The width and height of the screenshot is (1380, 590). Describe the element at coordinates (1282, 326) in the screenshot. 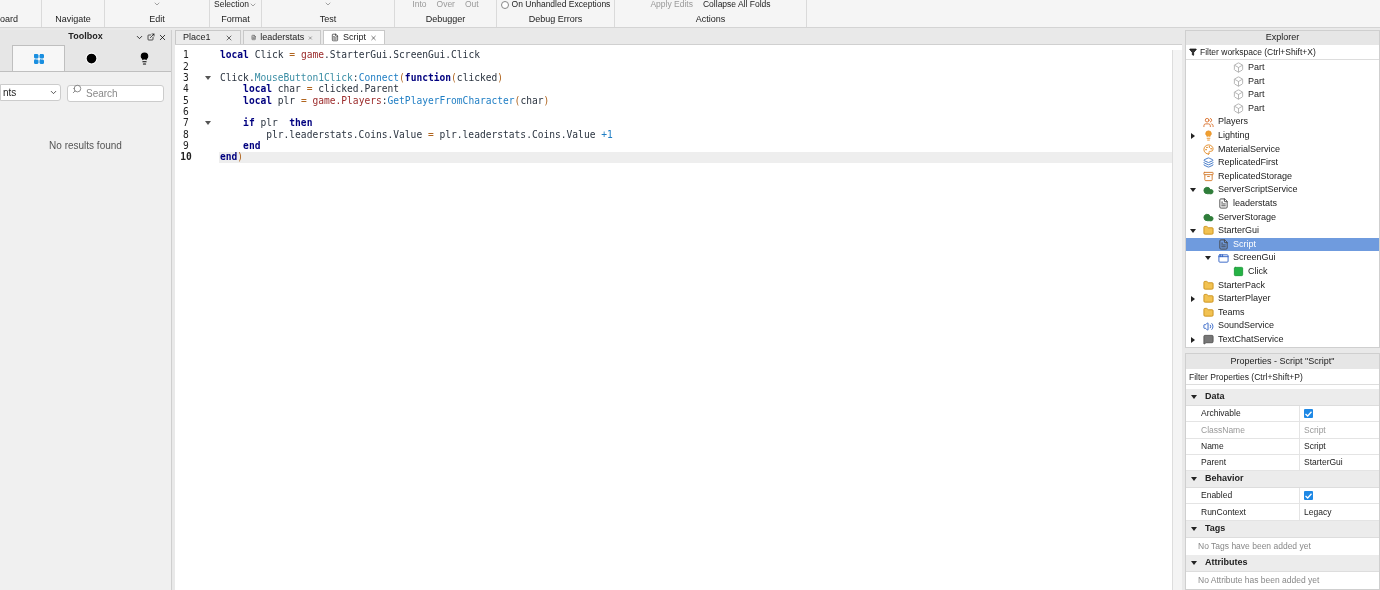

I see `tree-item: SoundService` at that location.